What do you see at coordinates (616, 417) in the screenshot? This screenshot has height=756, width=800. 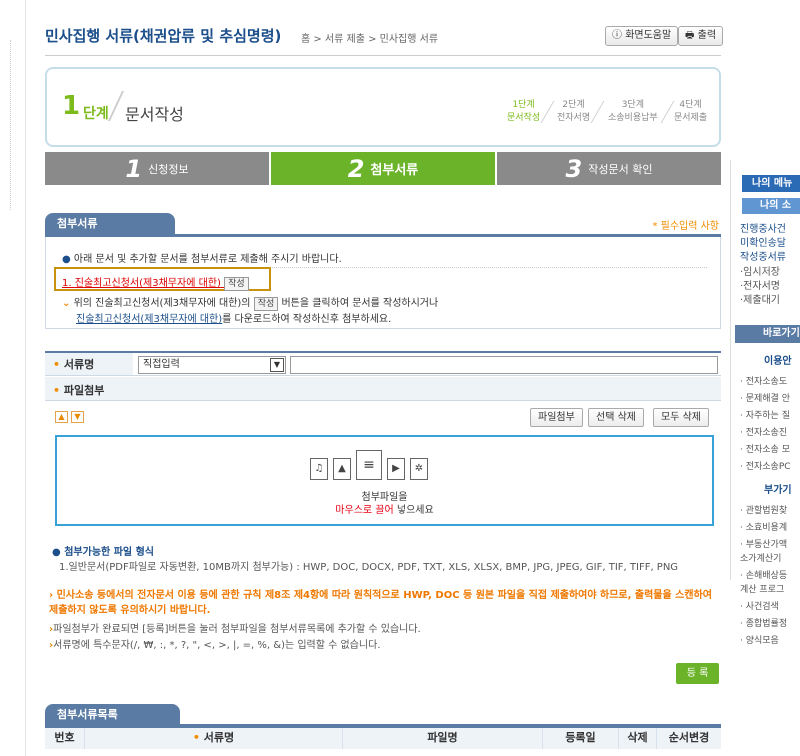 I see `delete-selected-button: 선택 삭제` at bounding box center [616, 417].